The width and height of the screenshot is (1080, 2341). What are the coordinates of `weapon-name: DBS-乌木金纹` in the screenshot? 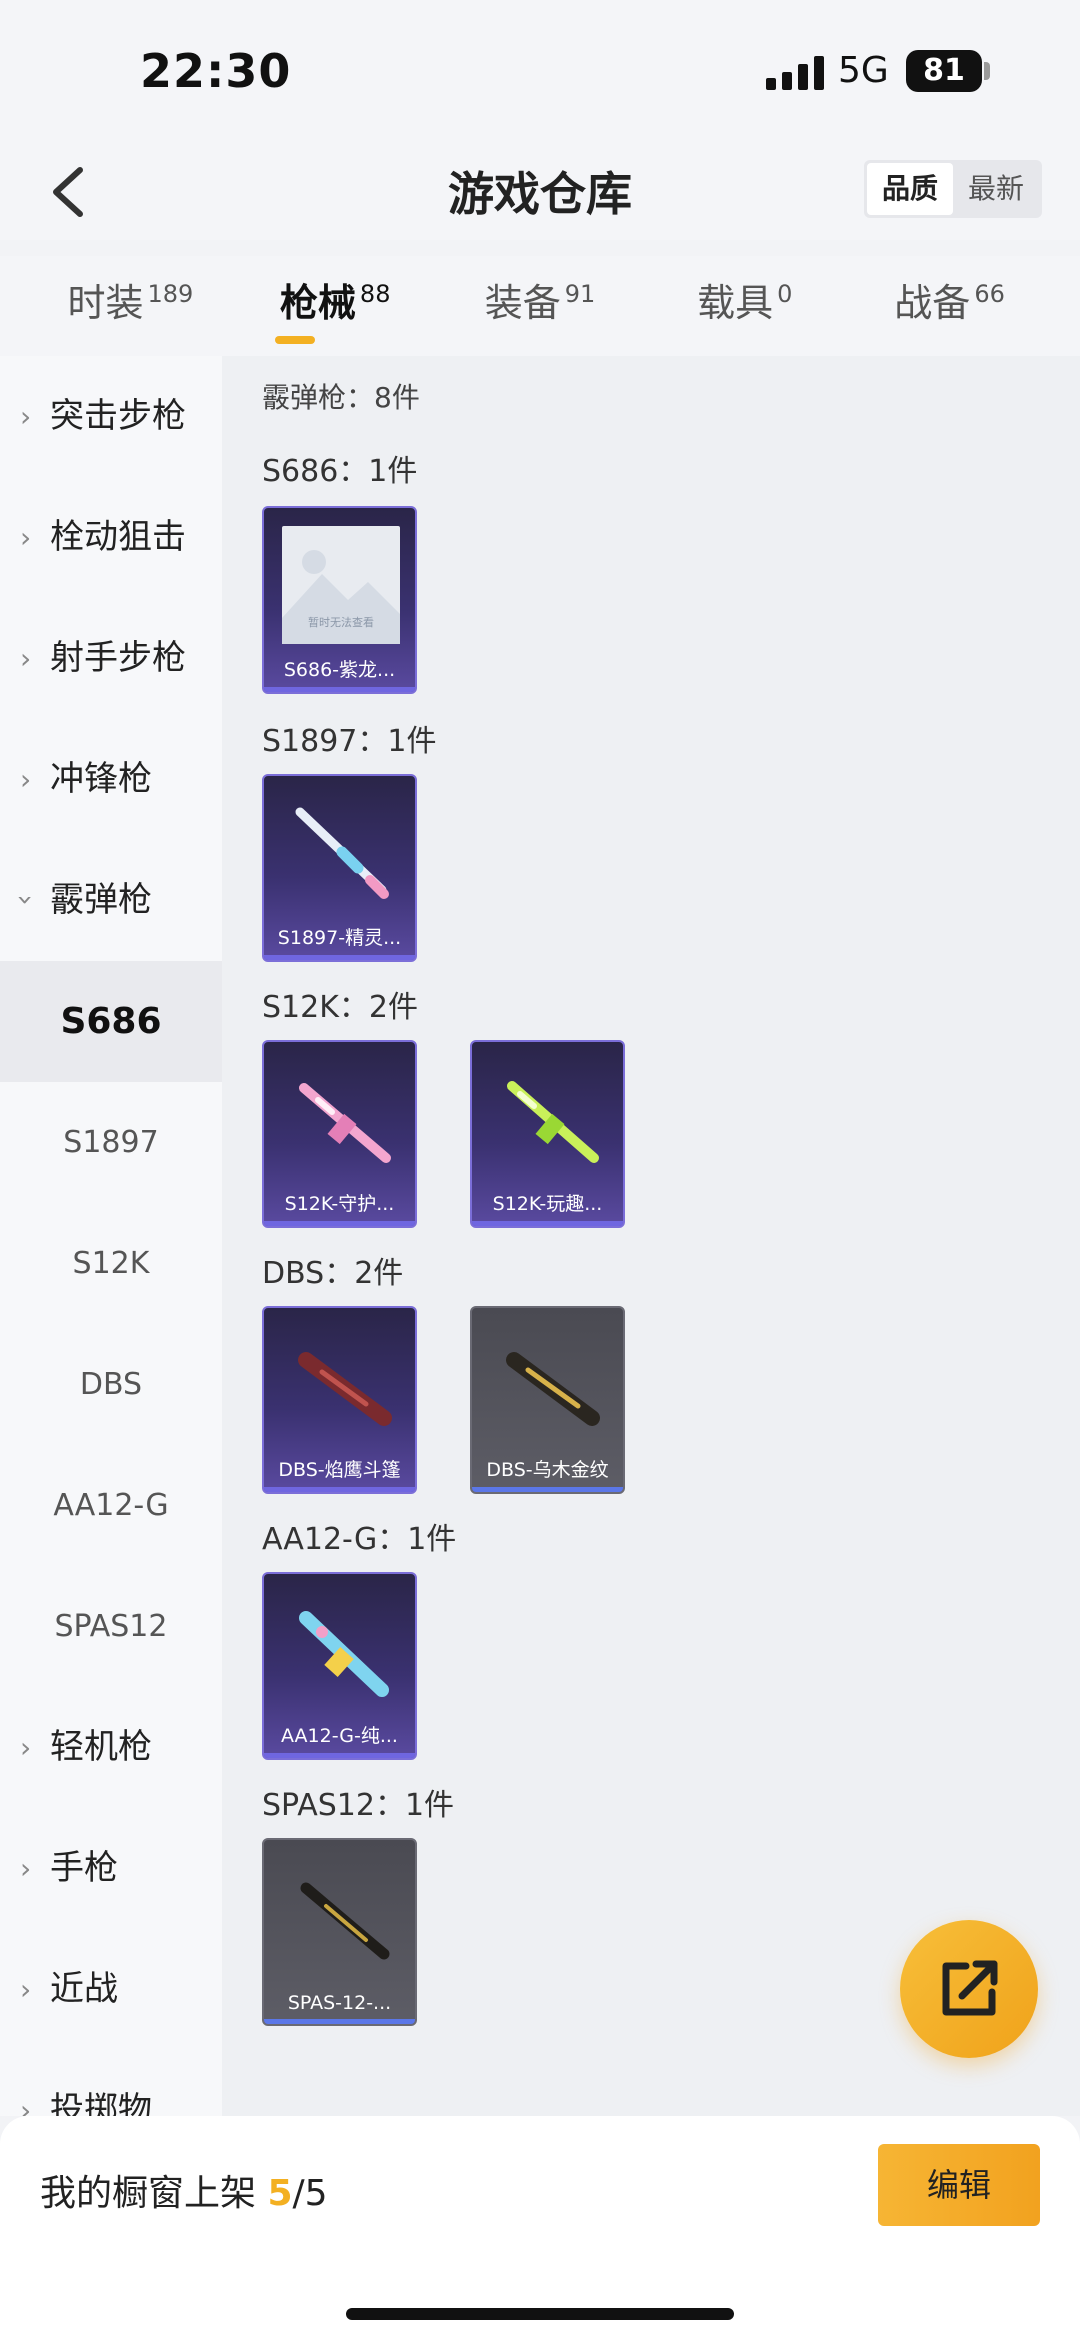 It's located at (547, 1470).